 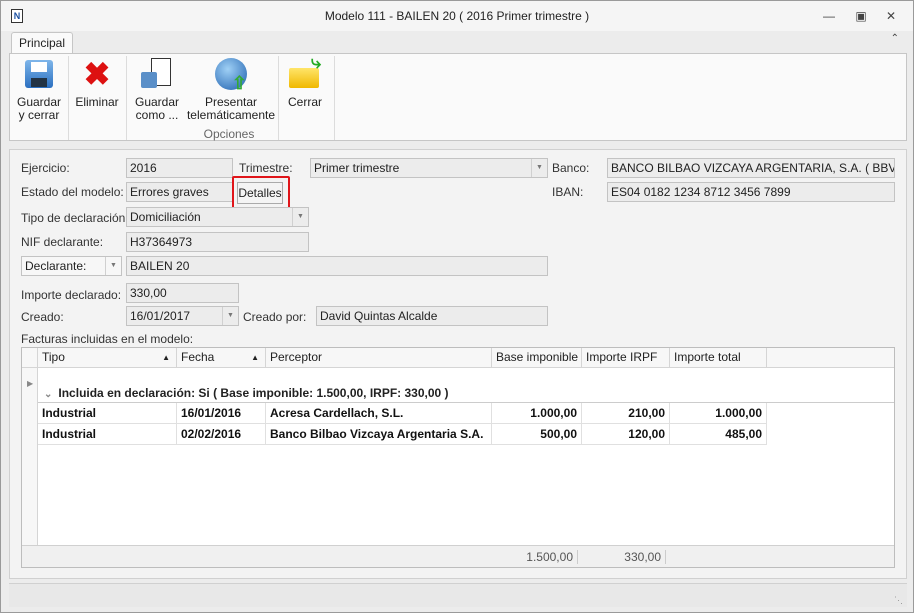 What do you see at coordinates (179, 192) in the screenshot?
I see `estado-field: Errores graves` at bounding box center [179, 192].